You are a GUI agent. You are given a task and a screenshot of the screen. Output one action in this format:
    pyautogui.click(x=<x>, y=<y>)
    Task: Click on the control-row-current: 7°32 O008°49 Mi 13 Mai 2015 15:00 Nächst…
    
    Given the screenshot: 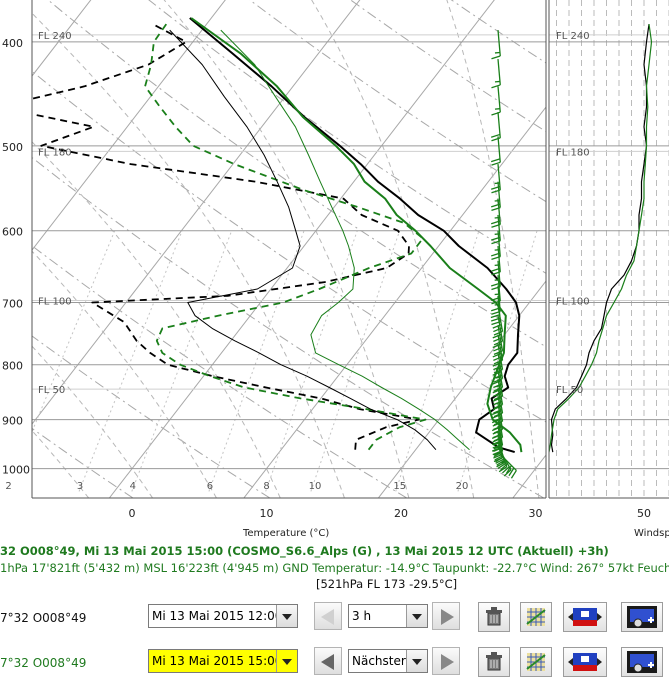 What is the action you would take?
    pyautogui.click(x=334, y=662)
    